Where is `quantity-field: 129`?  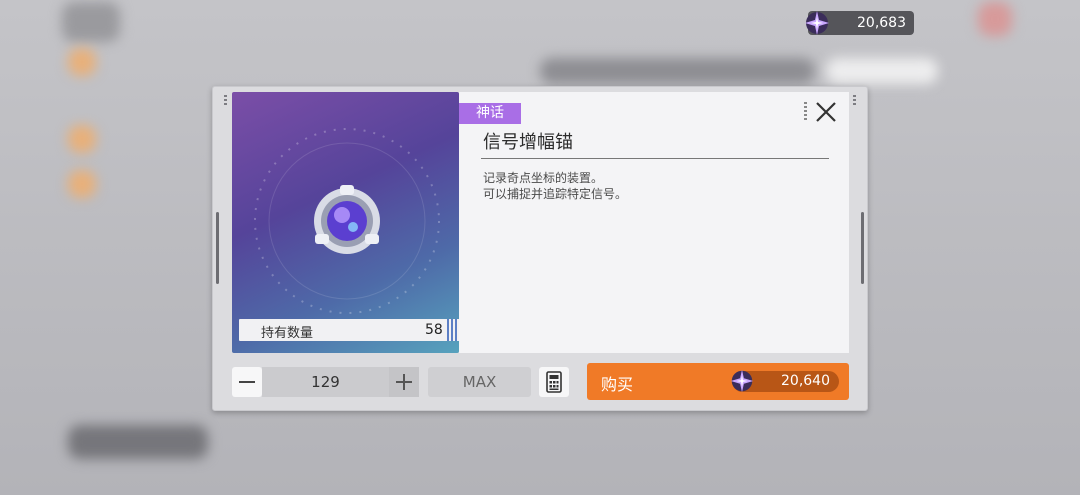 quantity-field: 129 is located at coordinates (325, 382).